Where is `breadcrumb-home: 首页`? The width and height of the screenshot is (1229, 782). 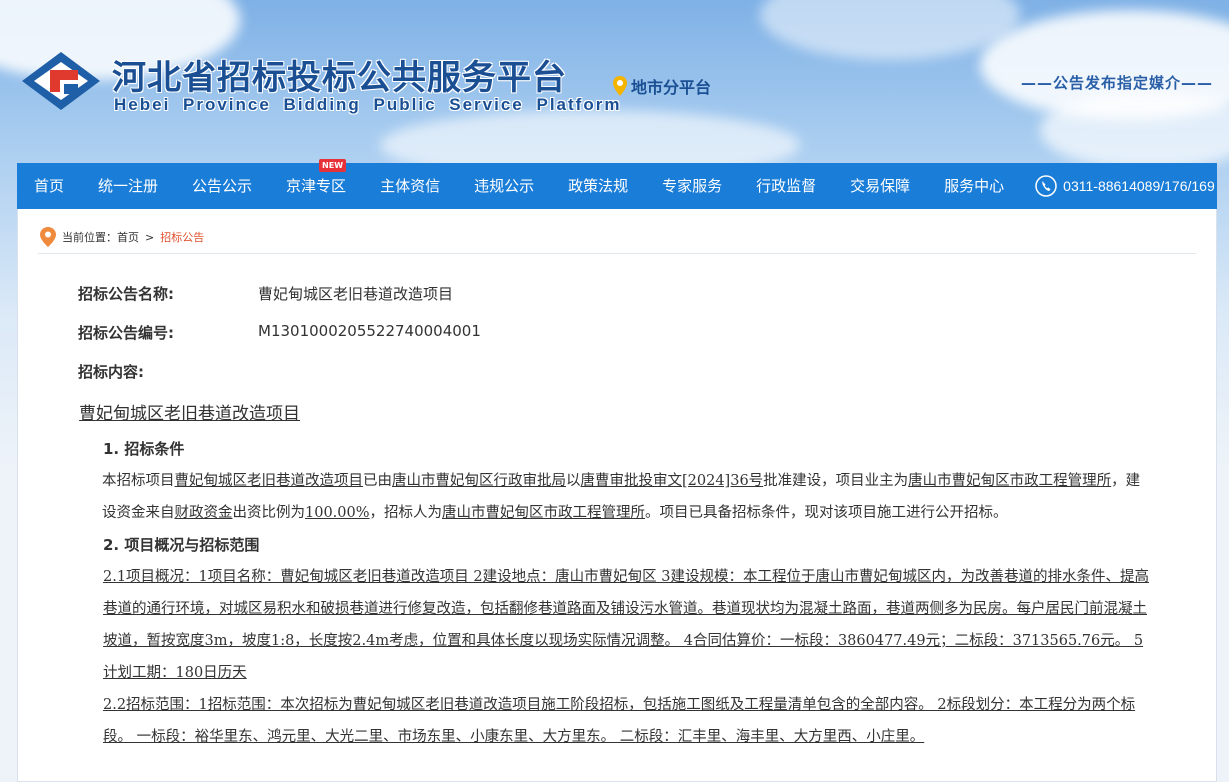
breadcrumb-home: 首页 is located at coordinates (128, 237).